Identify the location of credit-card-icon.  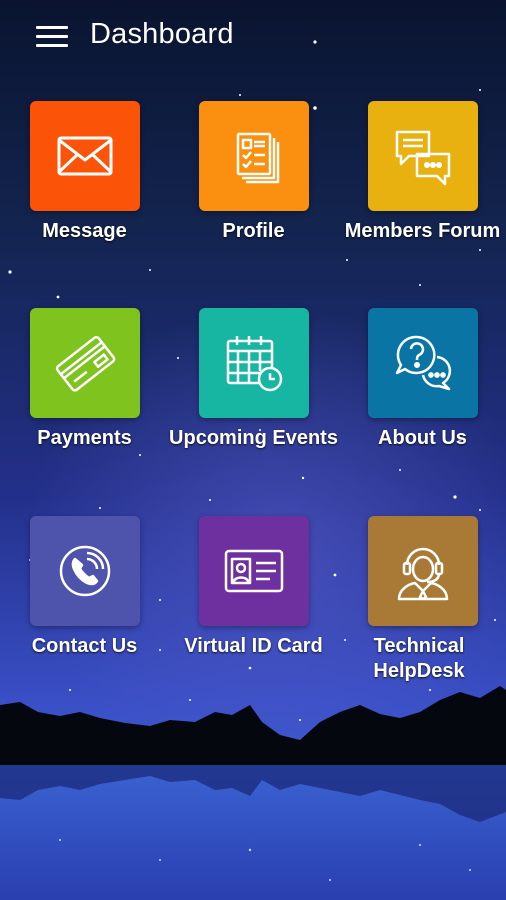
(85, 363).